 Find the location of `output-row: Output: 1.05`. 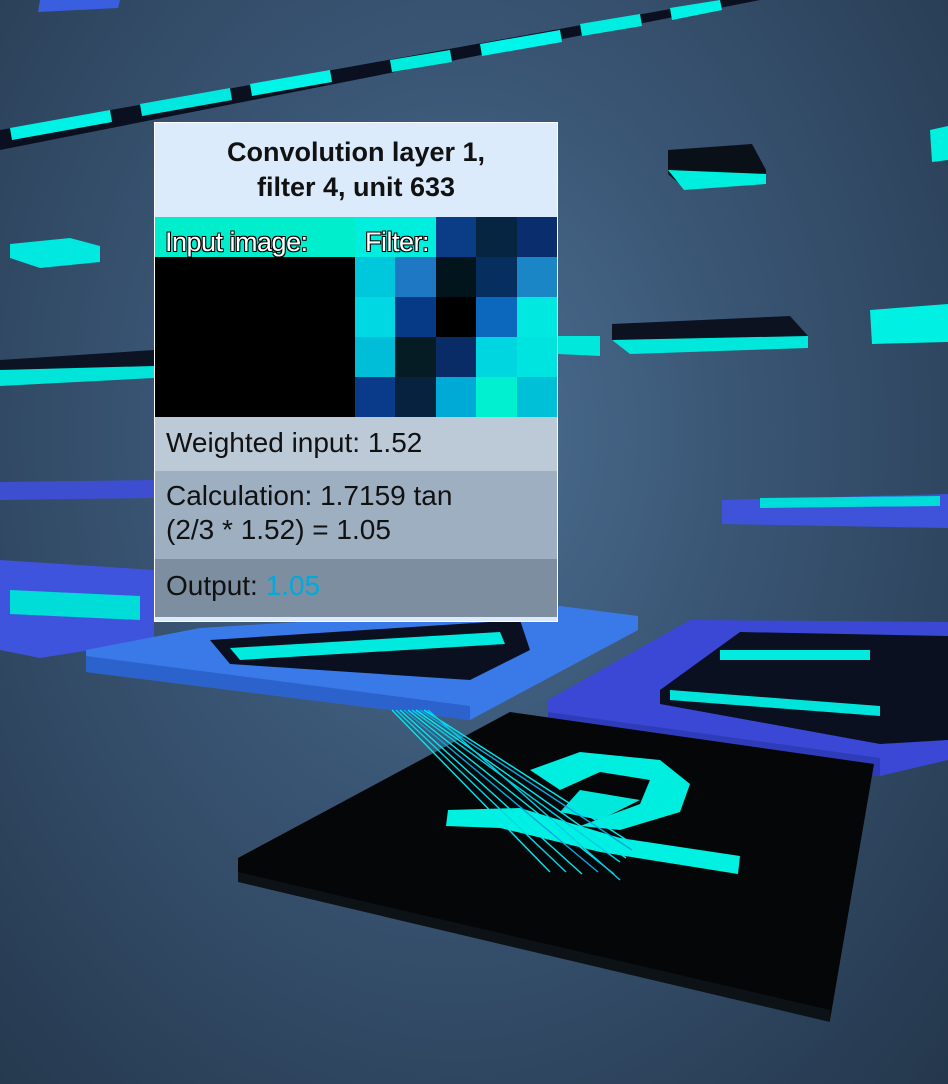

output-row: Output: 1.05 is located at coordinates (356, 588).